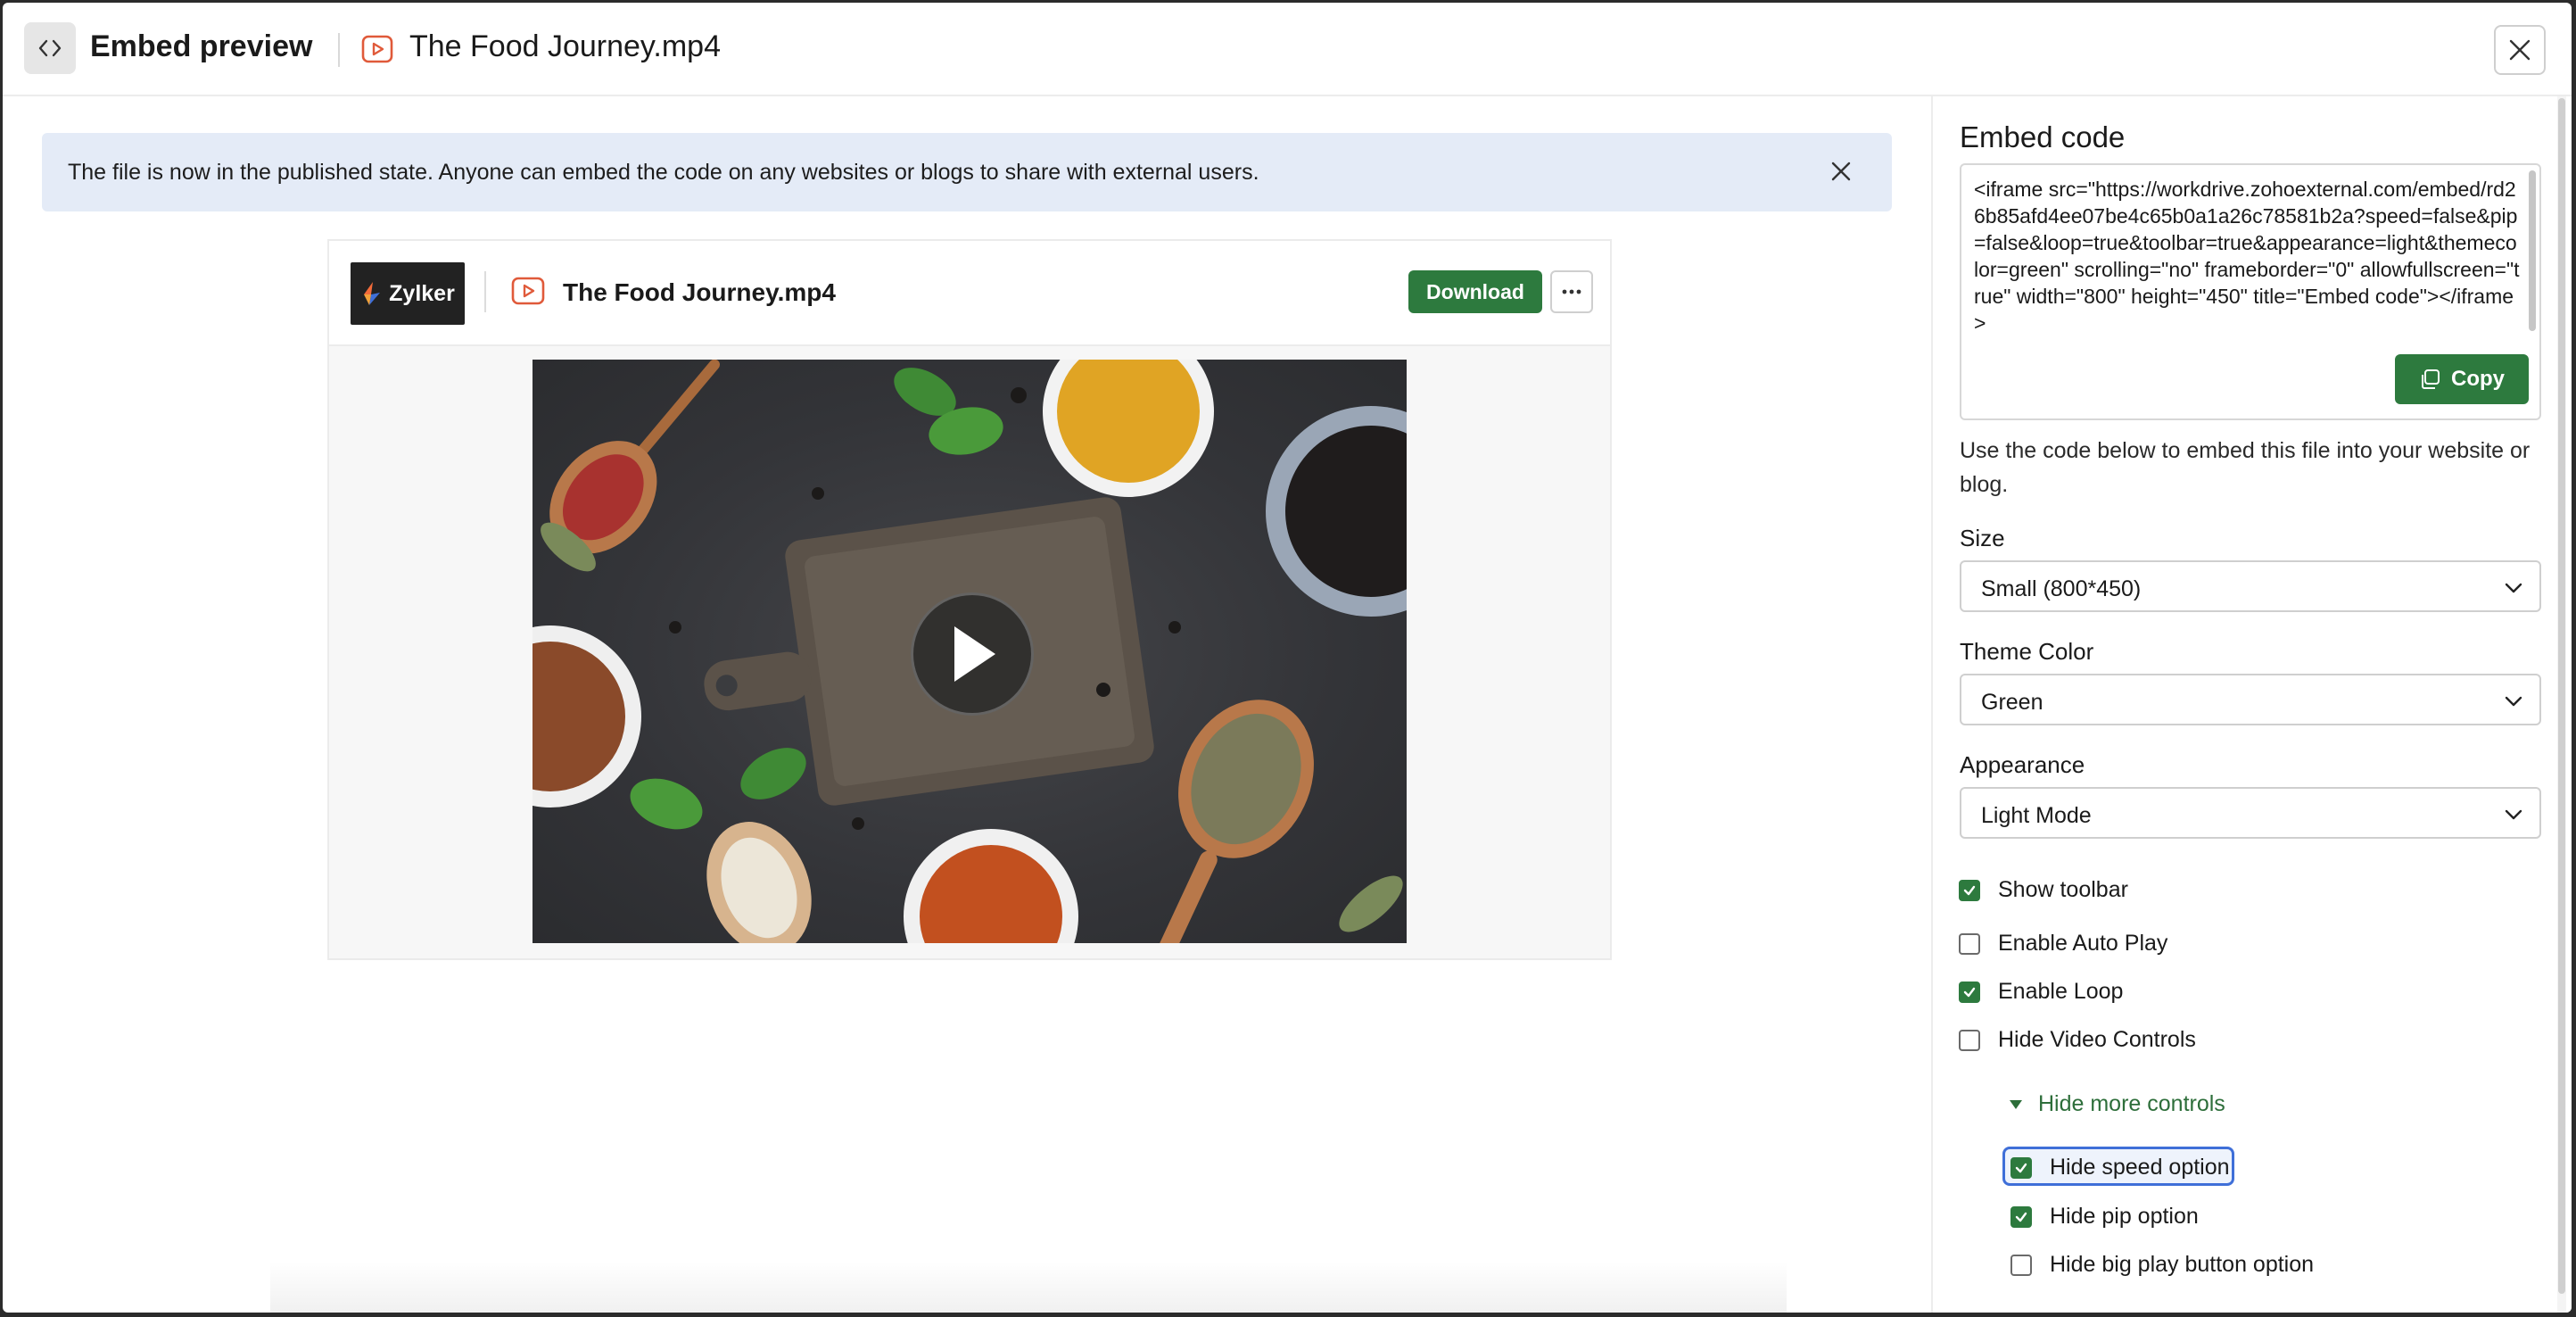  I want to click on hide-big-play-label: Hide big play button option, so click(2182, 1264).